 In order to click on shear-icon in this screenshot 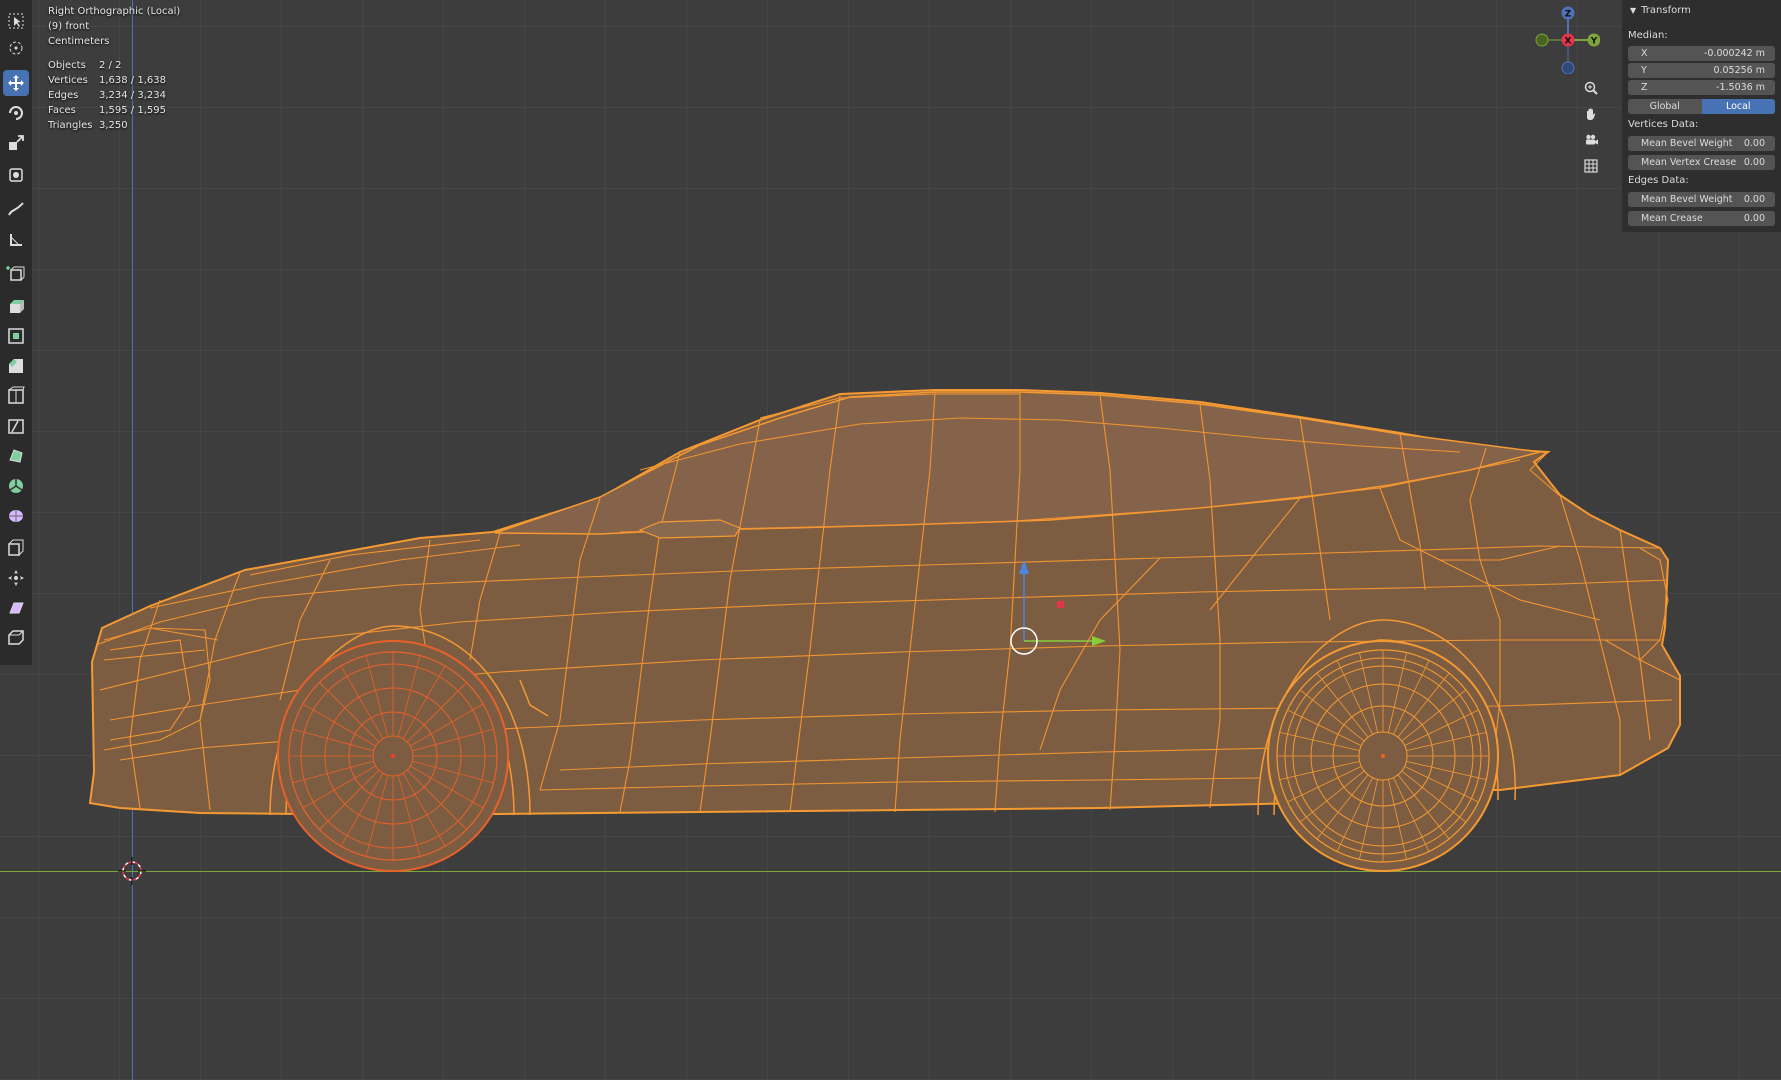, I will do `click(16, 608)`.